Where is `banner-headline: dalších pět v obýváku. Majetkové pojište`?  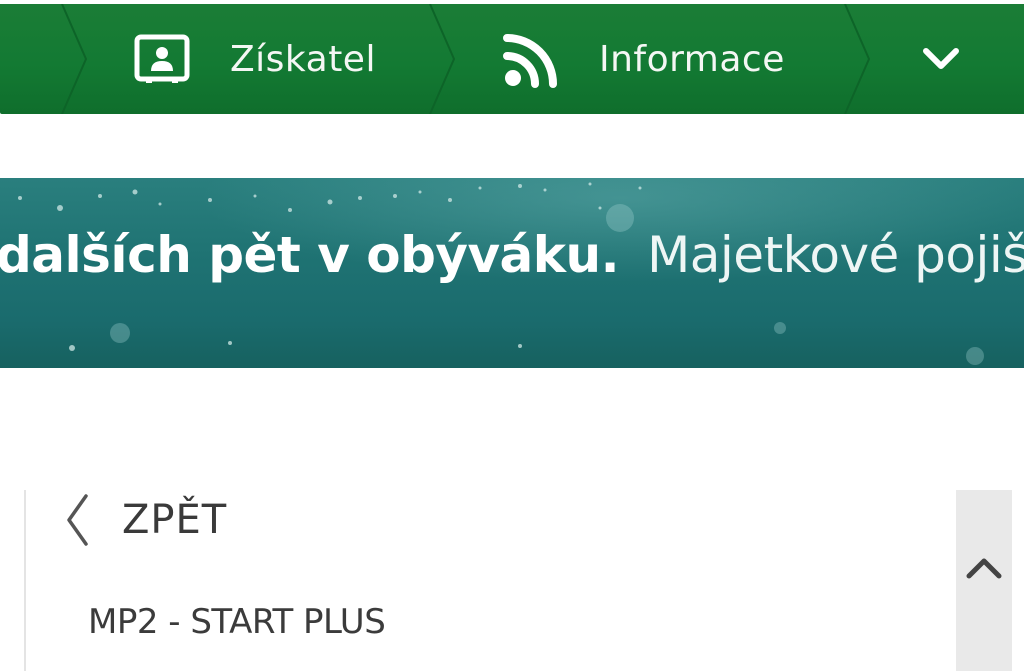 banner-headline: dalších pět v obýváku. Majetkové pojište is located at coordinates (512, 255).